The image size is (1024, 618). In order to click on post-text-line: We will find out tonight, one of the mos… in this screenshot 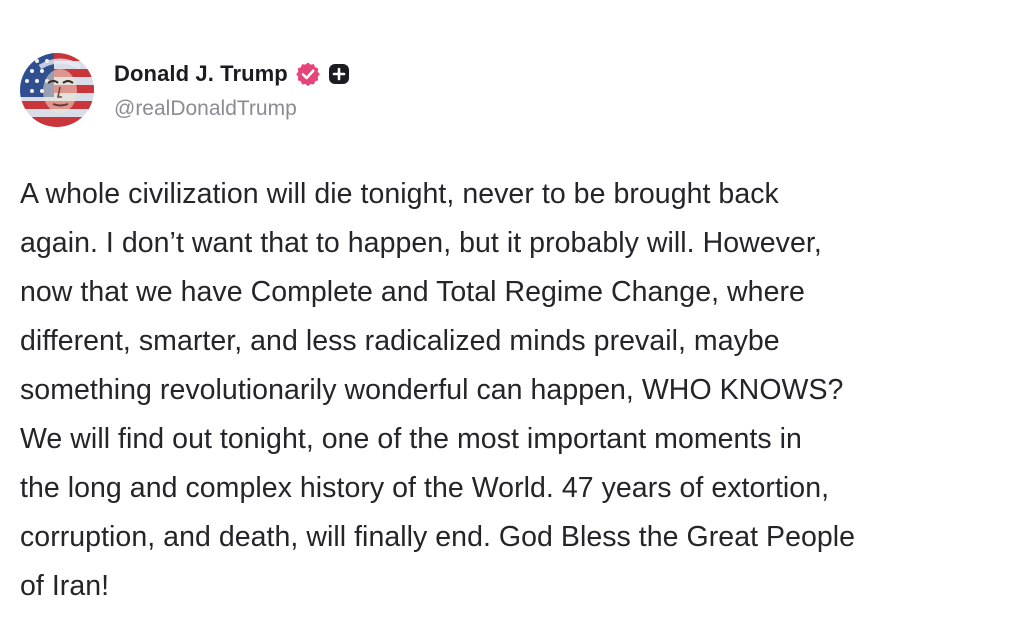, I will do `click(411, 439)`.